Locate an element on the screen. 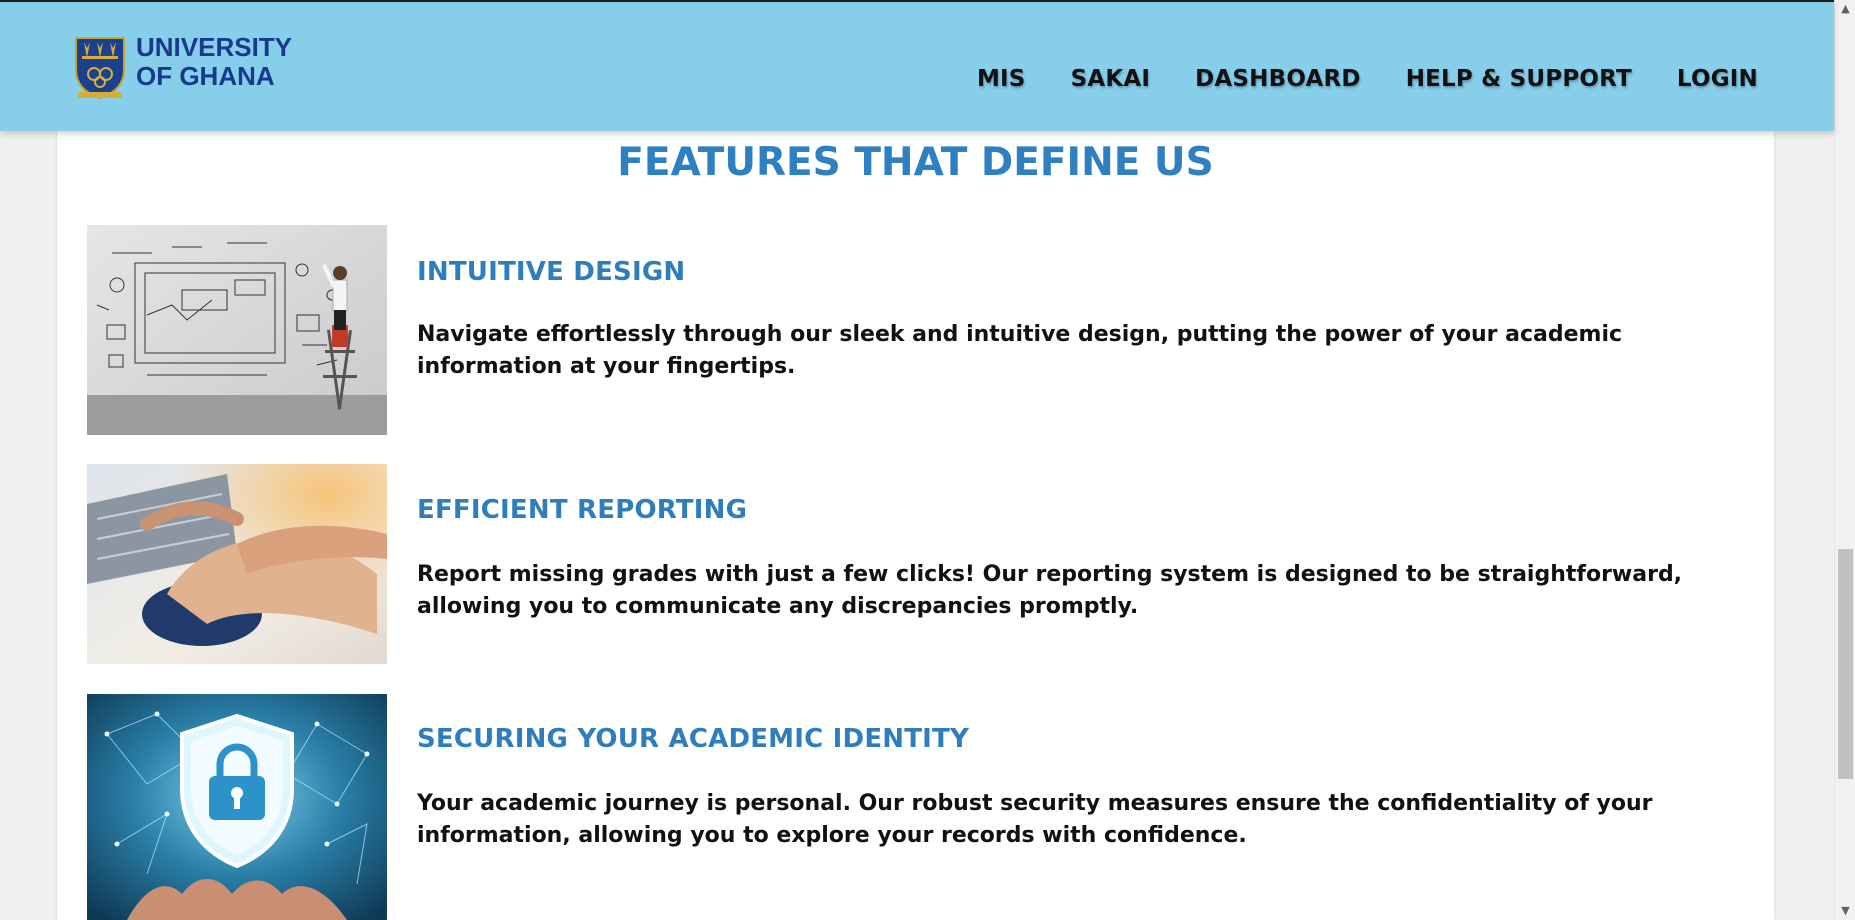 Image resolution: width=1855 pixels, height=920 pixels. university-logo: UNIVERSITY OF GHANA is located at coordinates (182, 66).